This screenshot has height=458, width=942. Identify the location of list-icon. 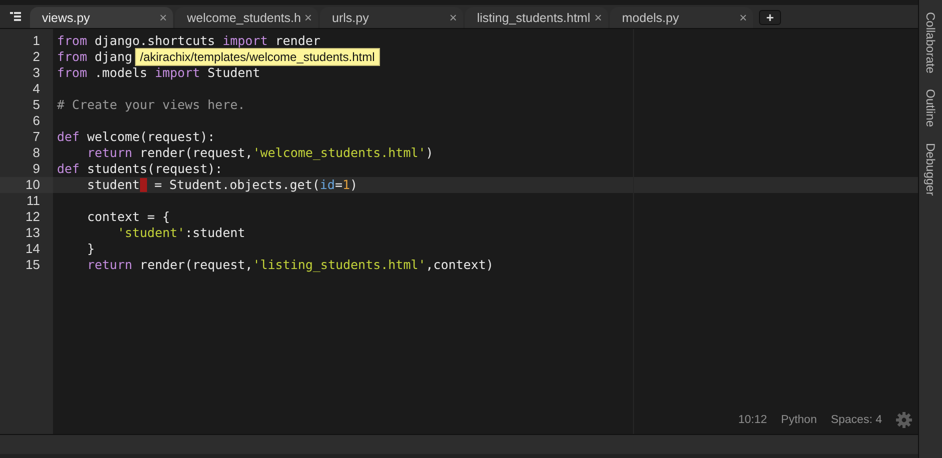
(15, 16).